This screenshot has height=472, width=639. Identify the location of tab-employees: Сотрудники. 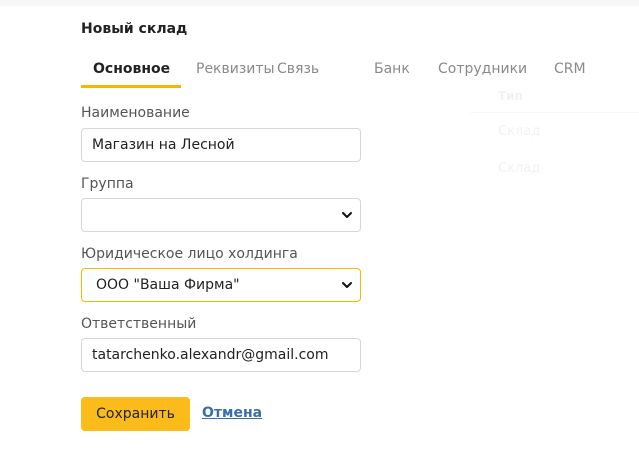
(482, 69).